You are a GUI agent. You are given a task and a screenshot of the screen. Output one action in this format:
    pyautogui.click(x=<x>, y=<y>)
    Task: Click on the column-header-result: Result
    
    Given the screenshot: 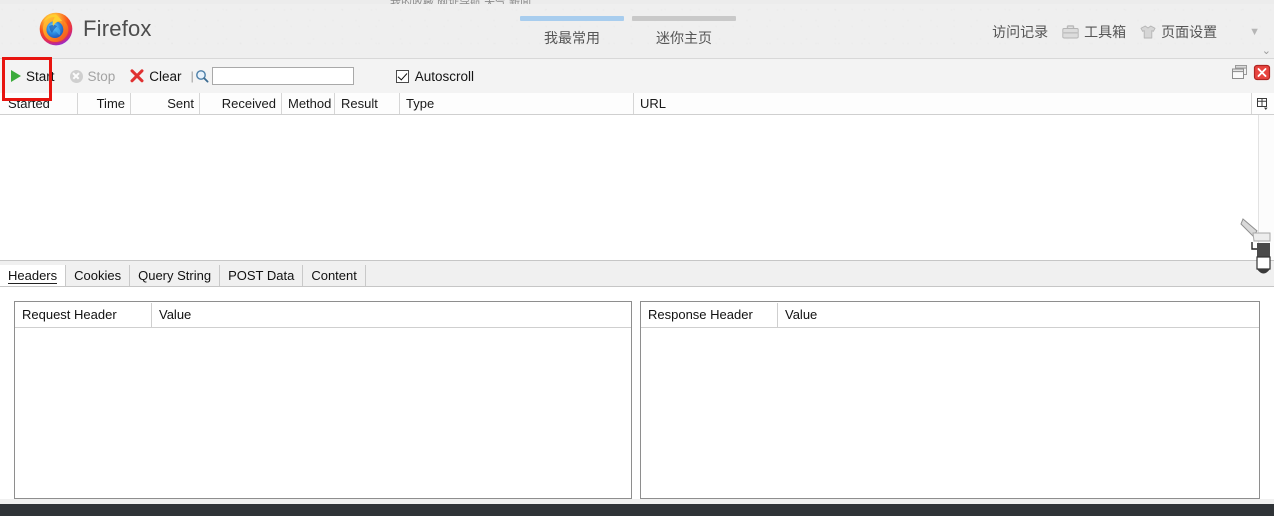 What is the action you would take?
    pyautogui.click(x=367, y=103)
    